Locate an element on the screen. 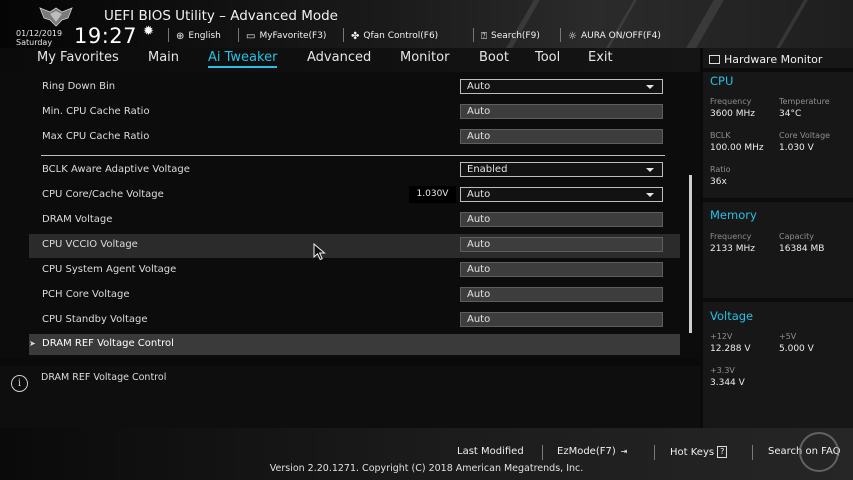 Image resolution: width=853 pixels, height=480 pixels. tab-ai-tweaker: Ai Tweaker is located at coordinates (243, 59).